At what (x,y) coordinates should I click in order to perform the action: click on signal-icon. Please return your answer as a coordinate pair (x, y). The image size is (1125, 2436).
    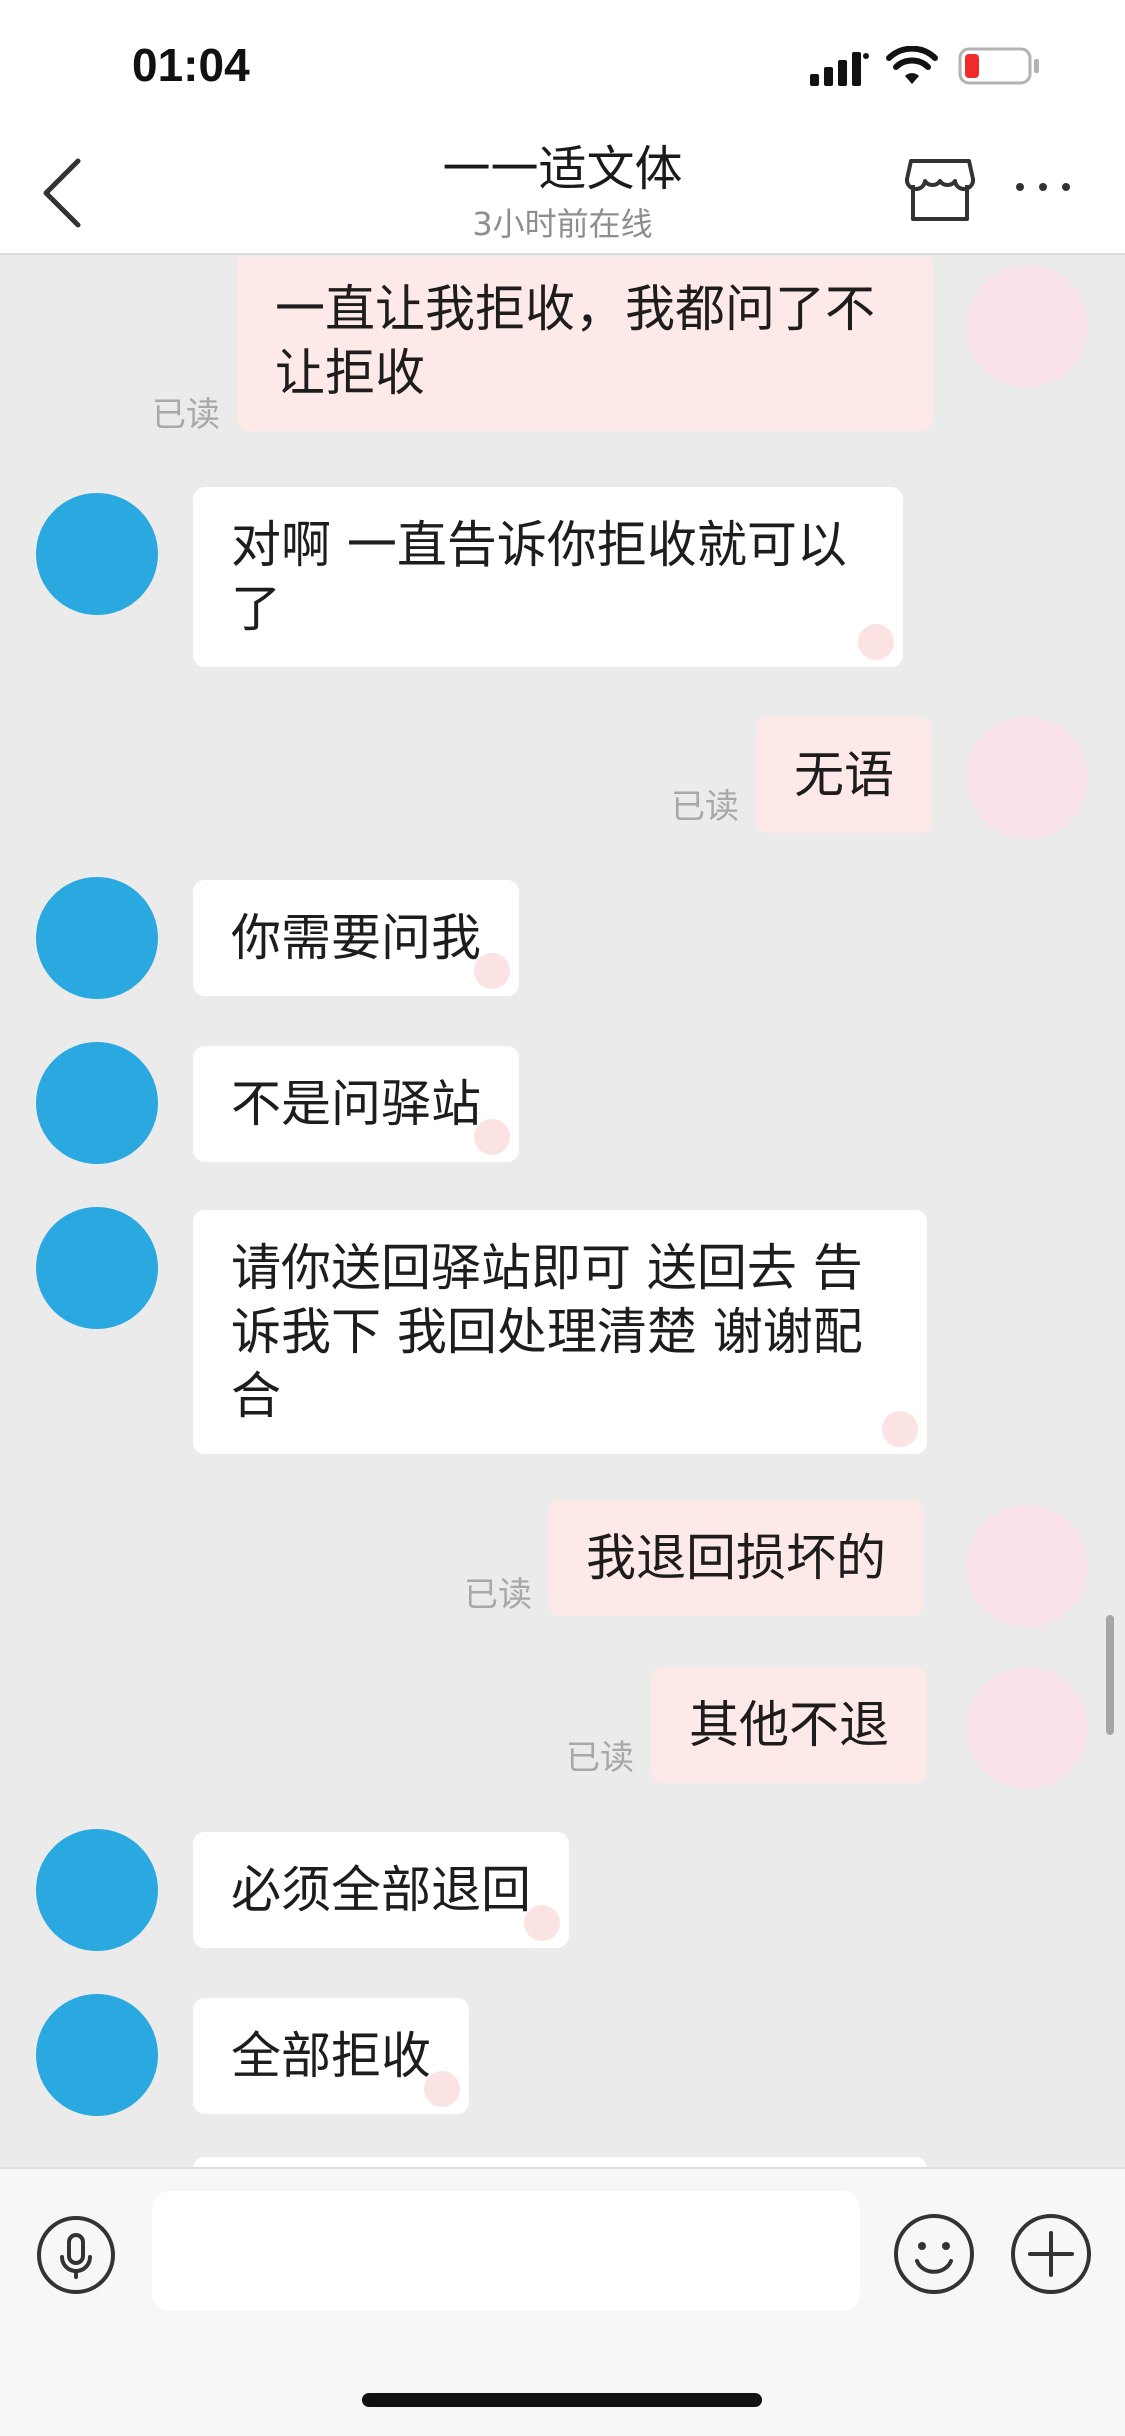
    Looking at the image, I should click on (839, 69).